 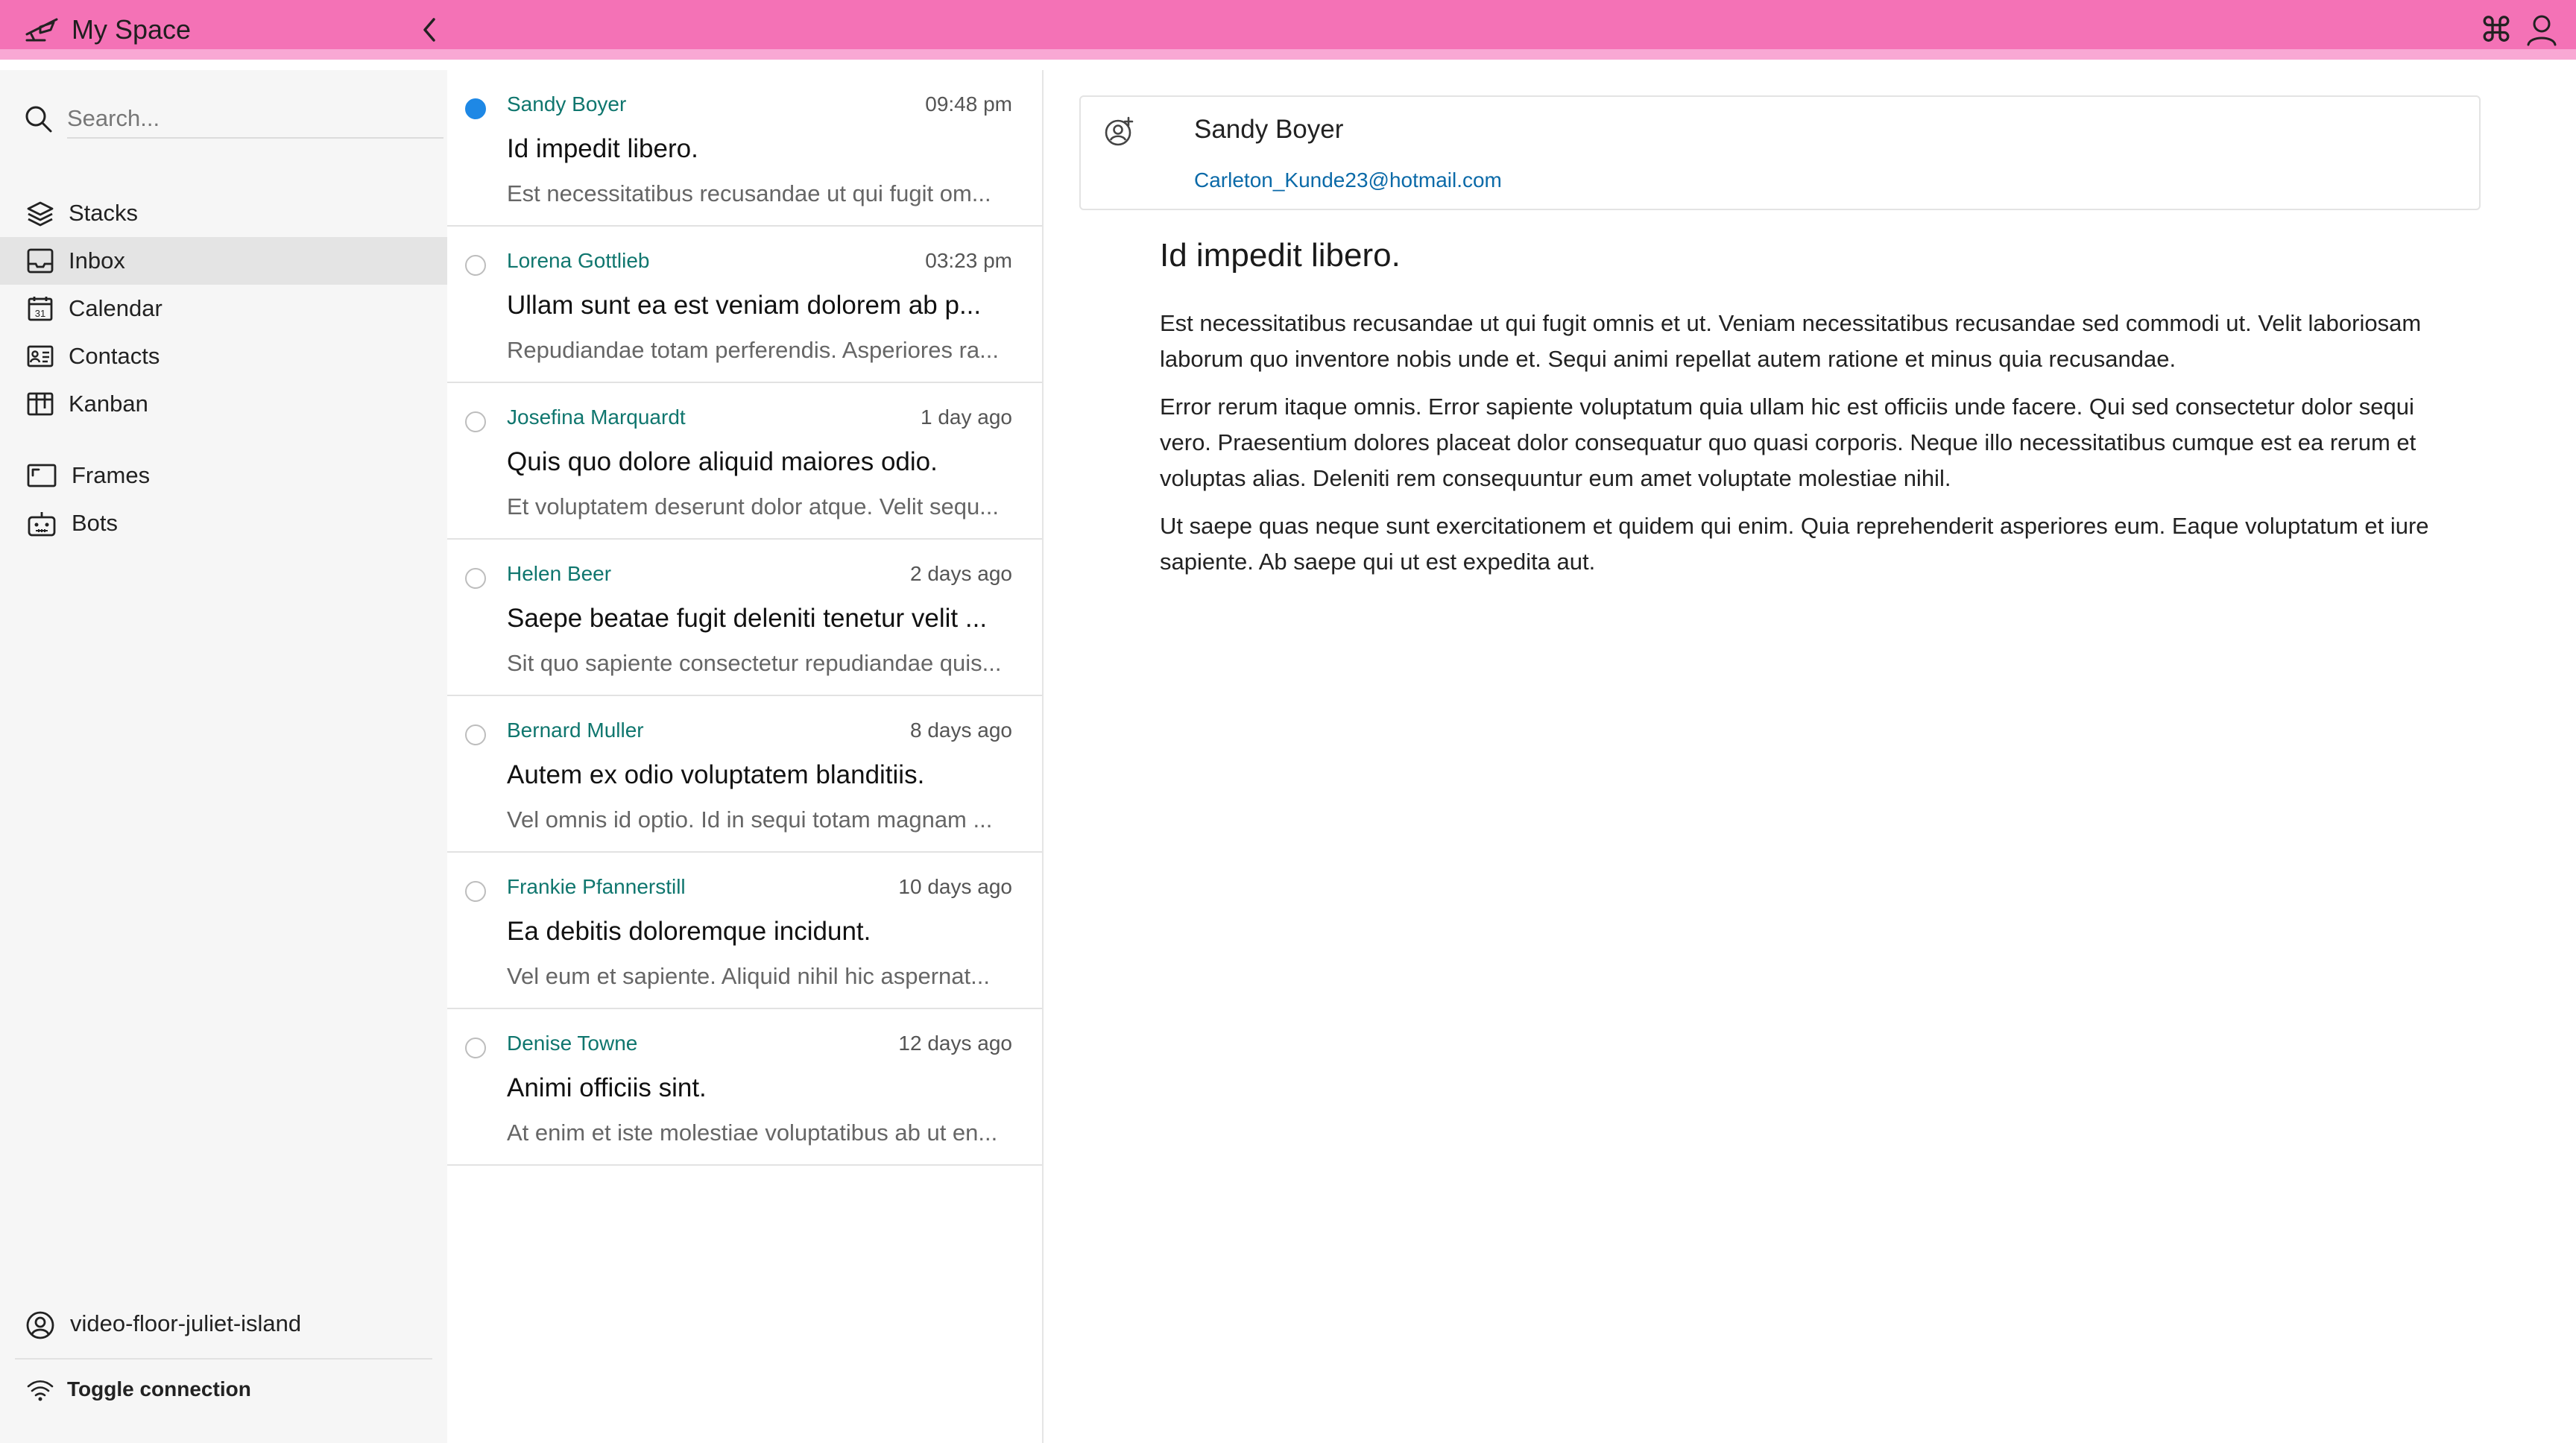 I want to click on add-contact-icon, so click(x=1119, y=131).